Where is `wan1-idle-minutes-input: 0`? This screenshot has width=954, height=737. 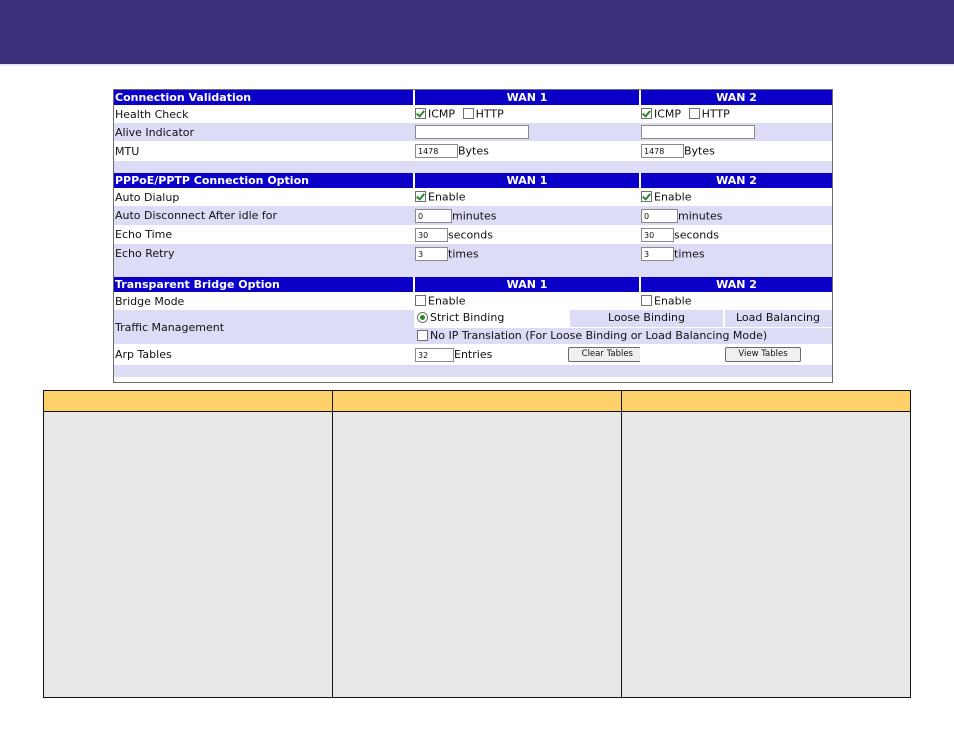 wan1-idle-minutes-input: 0 is located at coordinates (433, 215).